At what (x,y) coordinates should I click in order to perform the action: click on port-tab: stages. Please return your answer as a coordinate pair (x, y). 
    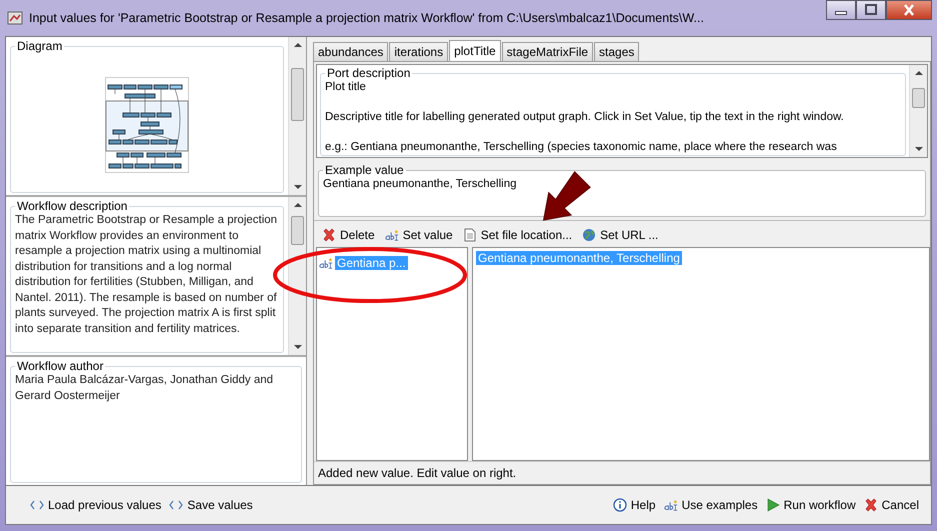
    Looking at the image, I should click on (617, 51).